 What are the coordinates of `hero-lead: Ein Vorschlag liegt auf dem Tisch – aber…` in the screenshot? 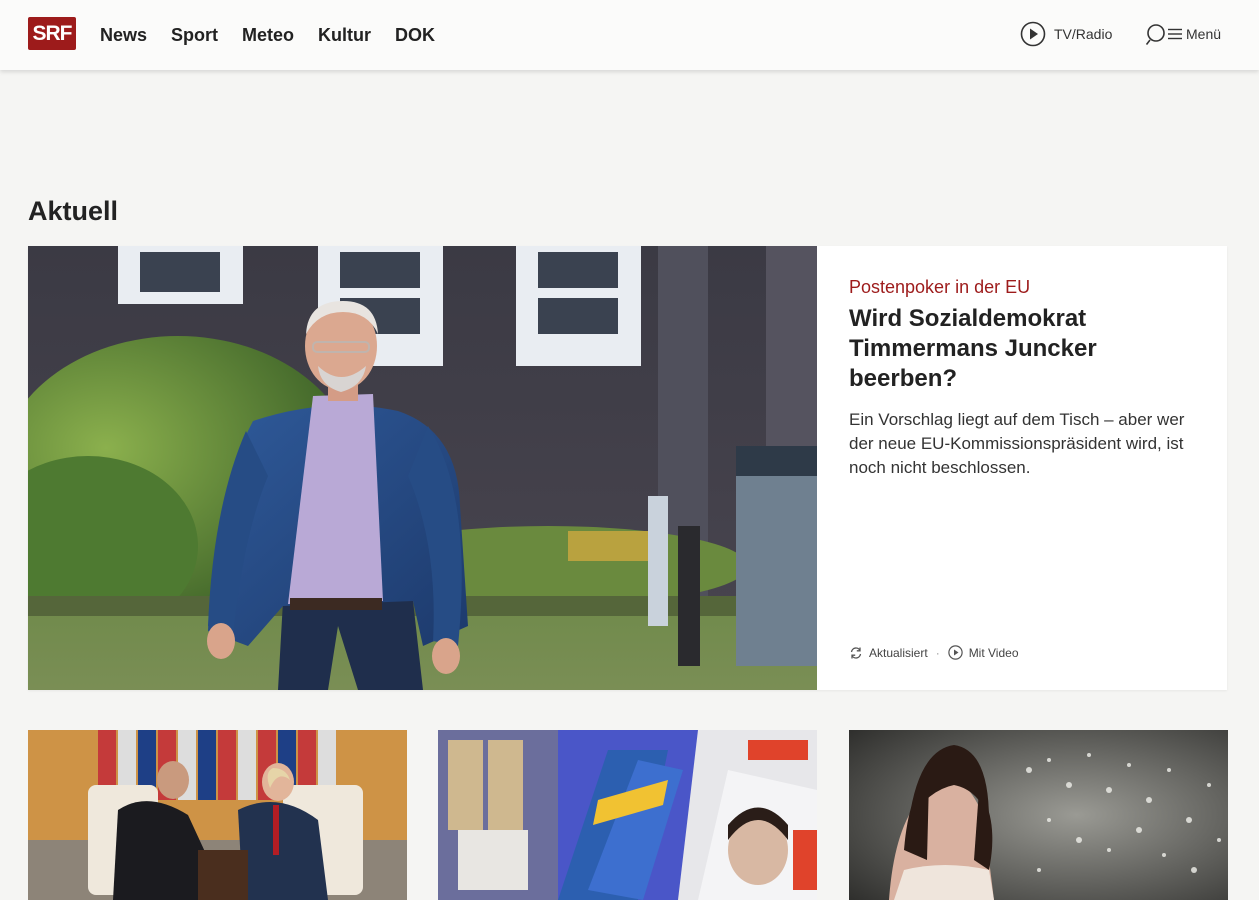 It's located at (1017, 443).